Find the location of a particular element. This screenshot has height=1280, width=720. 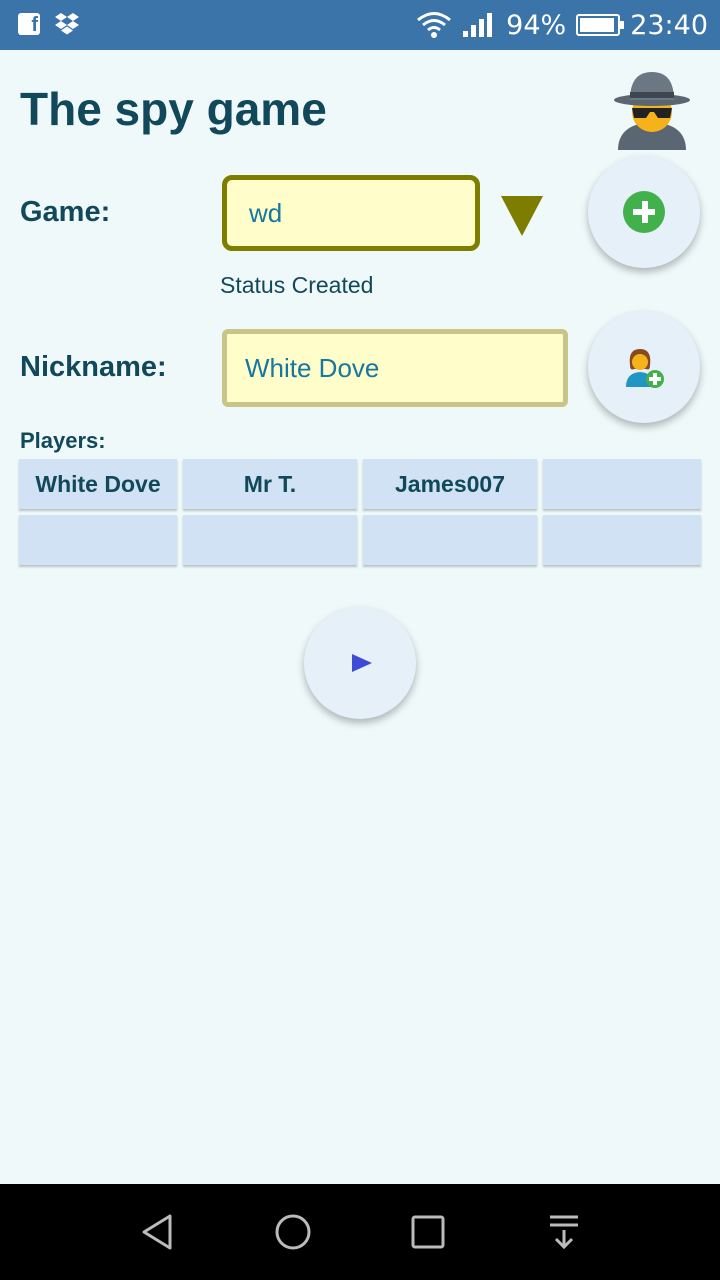

game-status: Status Created is located at coordinates (297, 285).